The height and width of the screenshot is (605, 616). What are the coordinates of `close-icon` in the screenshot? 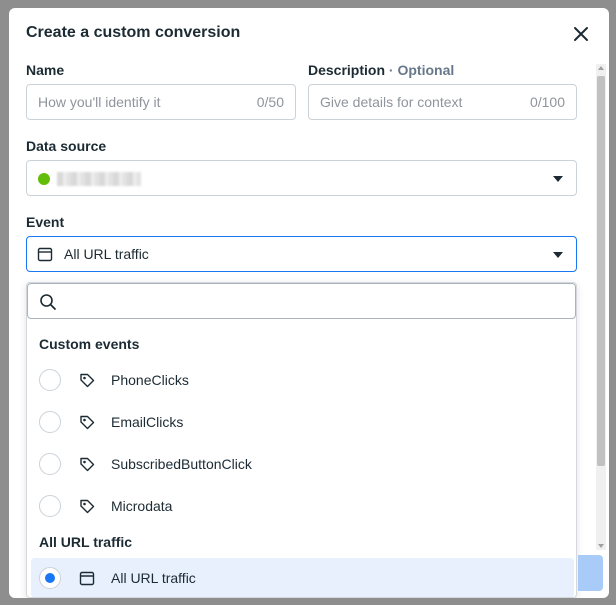 It's located at (581, 34).